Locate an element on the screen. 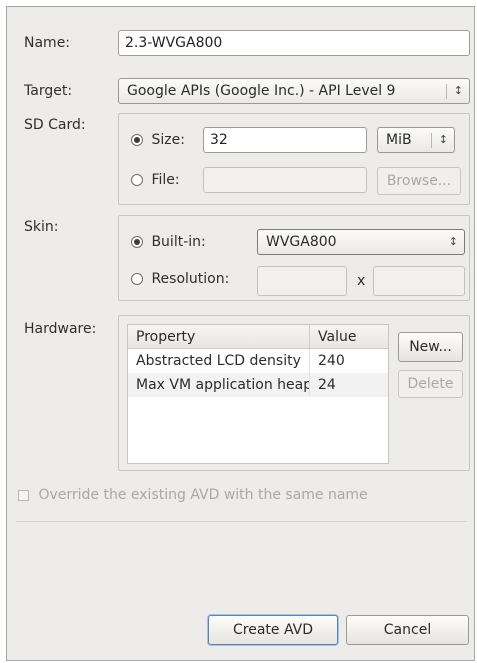 This screenshot has width=477, height=663. file-field is located at coordinates (285, 180).